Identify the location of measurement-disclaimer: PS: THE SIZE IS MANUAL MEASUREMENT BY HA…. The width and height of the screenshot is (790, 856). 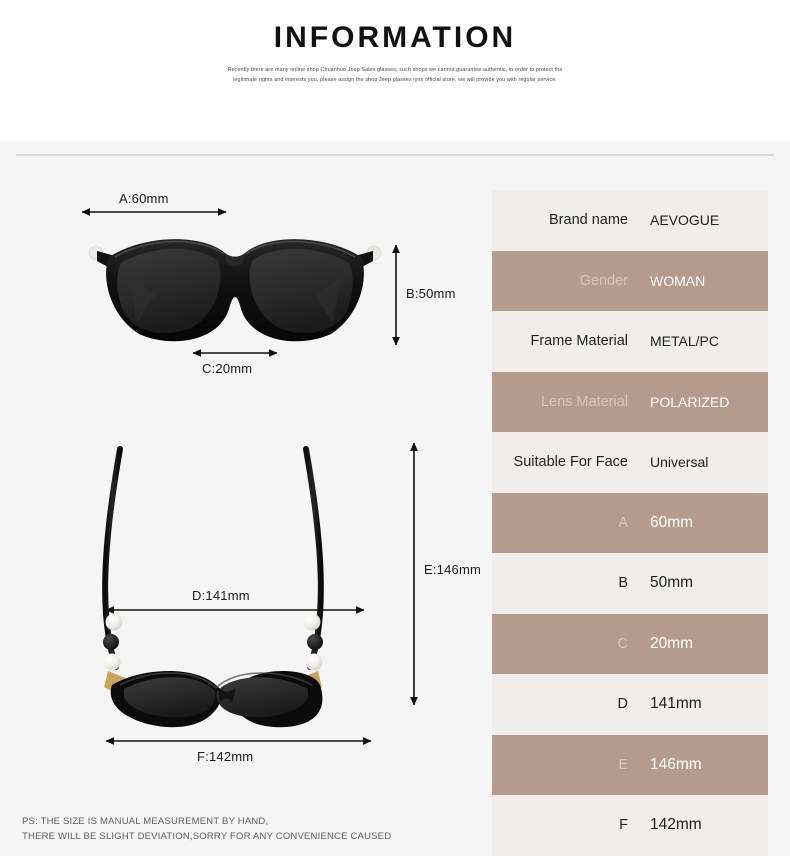
(206, 829).